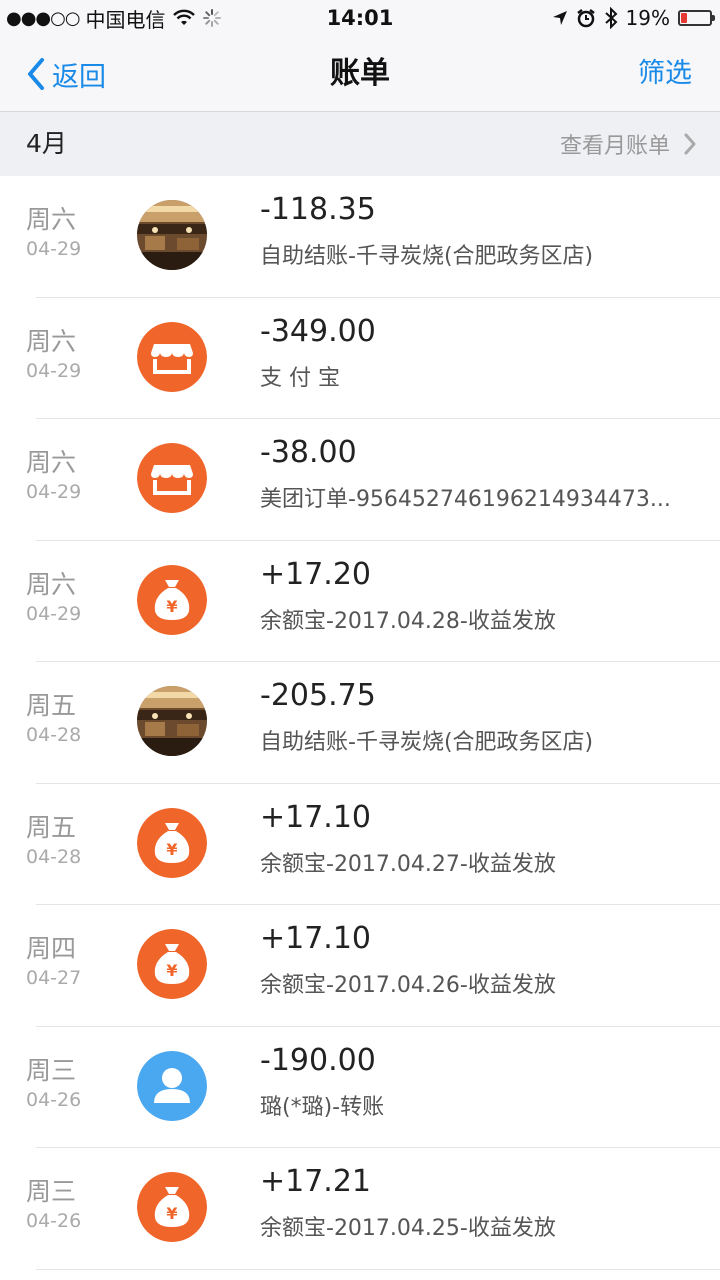  Describe the element at coordinates (318, 209) in the screenshot. I see `transaction-amount: -118.35` at that location.